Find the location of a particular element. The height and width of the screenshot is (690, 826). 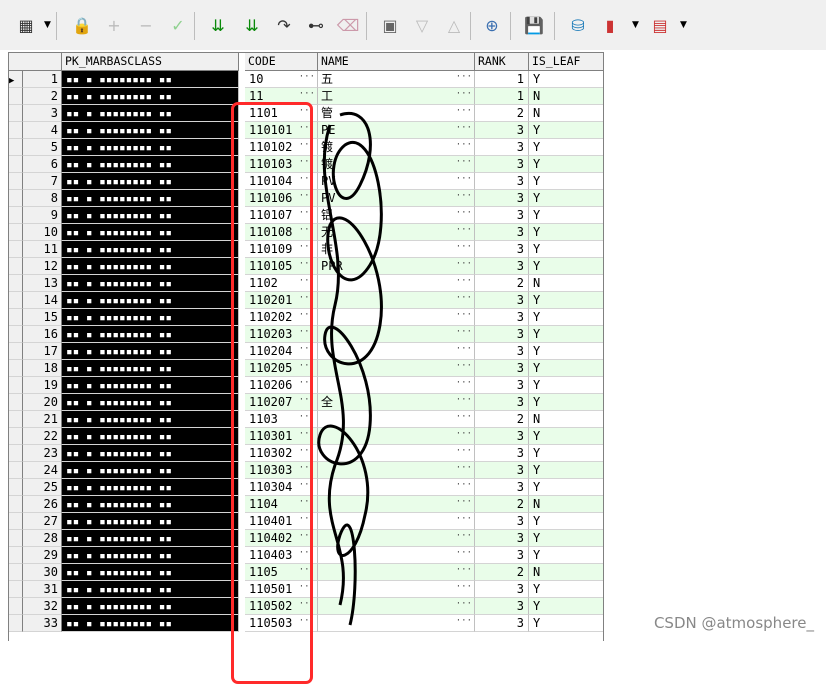

table-row: 11 ▪▪ ▪ ▪▪▪▪▪▪▪▪ ▪▪ 110109 ··· 非 ··· 3 Y is located at coordinates (306, 249).